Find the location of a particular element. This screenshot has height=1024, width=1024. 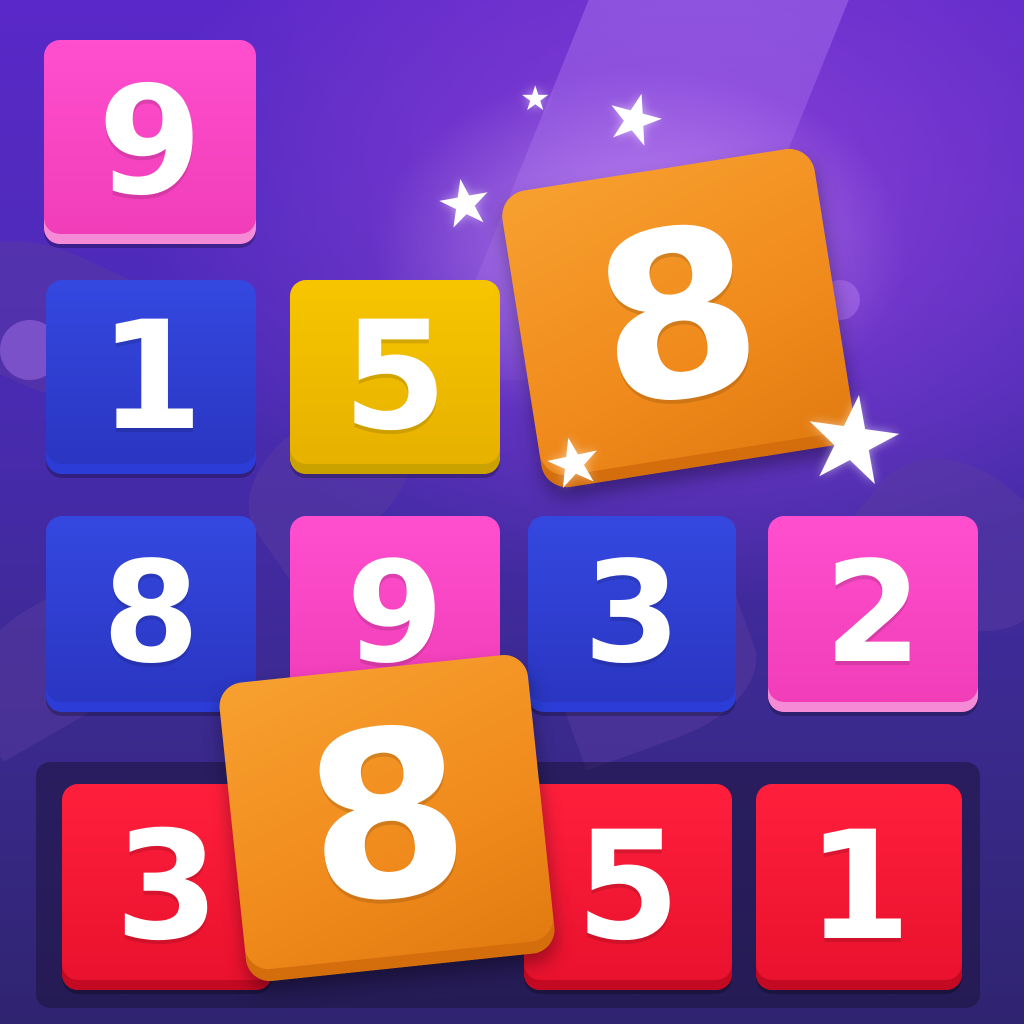

dragging-tile-orange-8: 8 is located at coordinates (387, 818).